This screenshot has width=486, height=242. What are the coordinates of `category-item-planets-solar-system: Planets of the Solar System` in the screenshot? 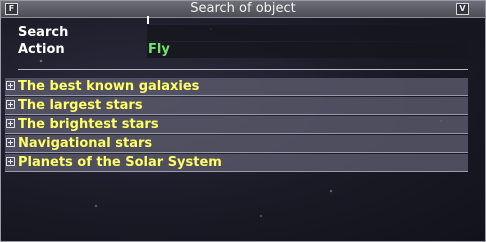 It's located at (236, 163).